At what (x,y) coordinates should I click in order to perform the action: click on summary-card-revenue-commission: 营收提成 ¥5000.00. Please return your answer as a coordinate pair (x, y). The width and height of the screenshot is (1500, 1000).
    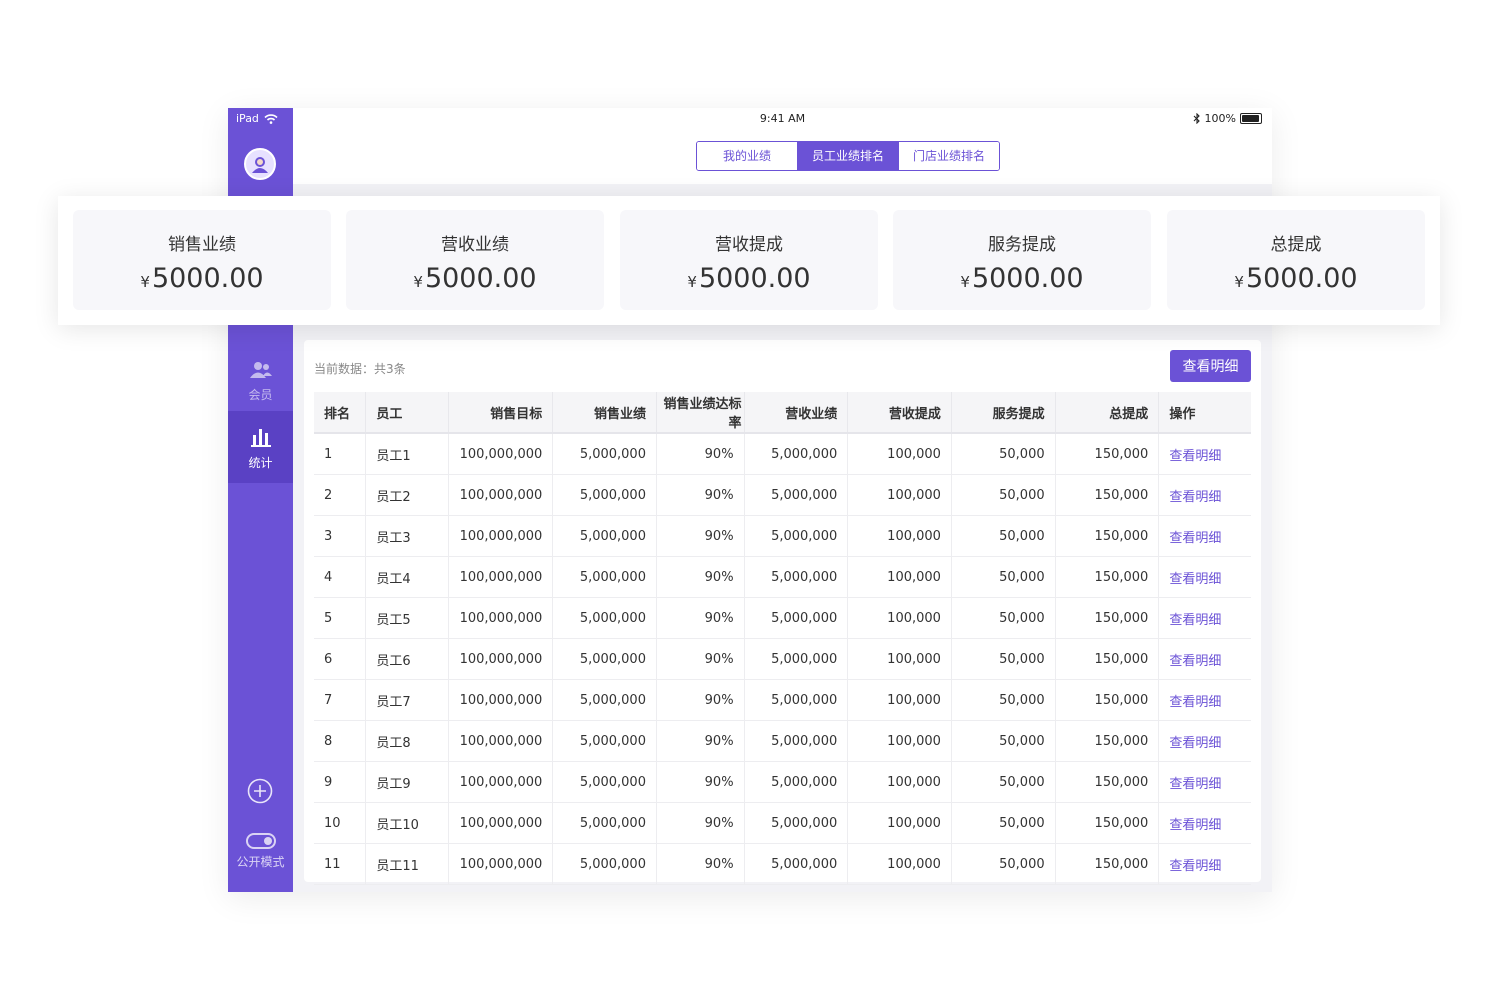
    Looking at the image, I should click on (749, 260).